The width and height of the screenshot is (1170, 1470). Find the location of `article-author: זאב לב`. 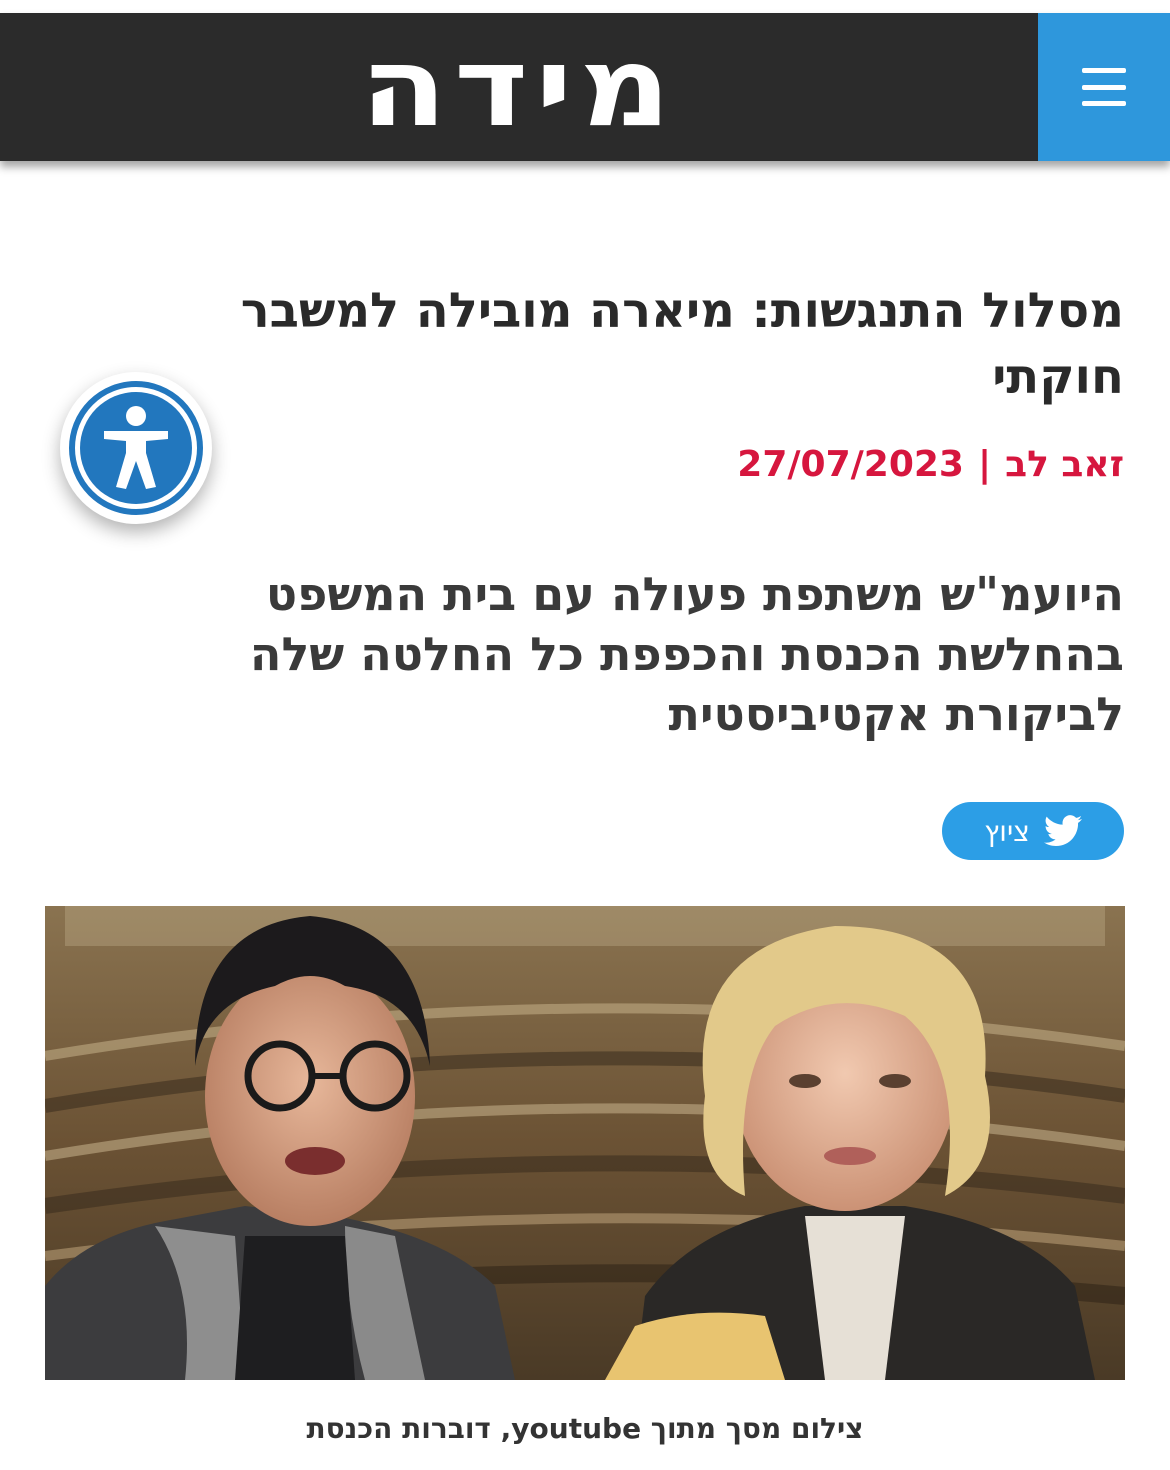

article-author: זאב לב is located at coordinates (1064, 464).